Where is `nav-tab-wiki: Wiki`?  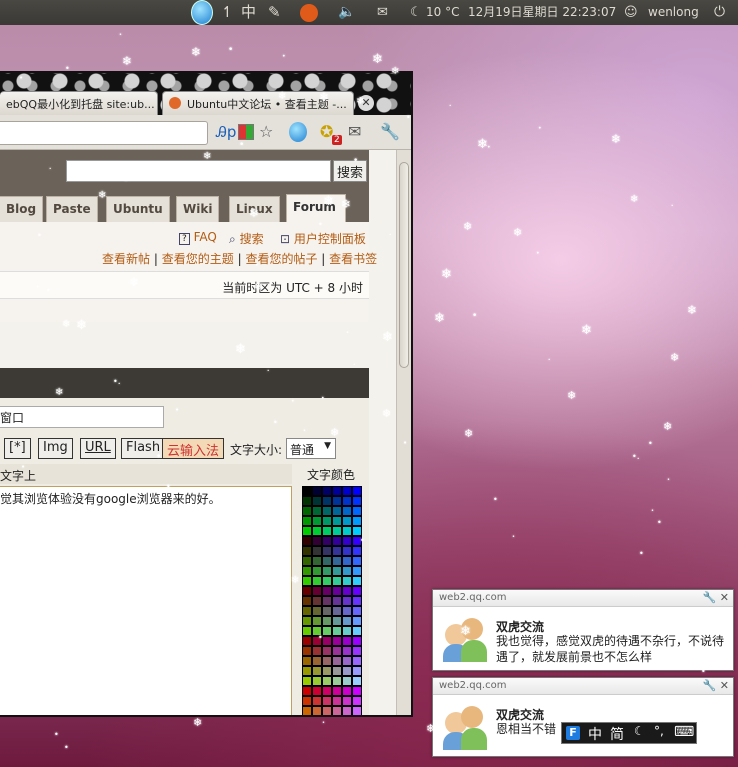 nav-tab-wiki: Wiki is located at coordinates (198, 209).